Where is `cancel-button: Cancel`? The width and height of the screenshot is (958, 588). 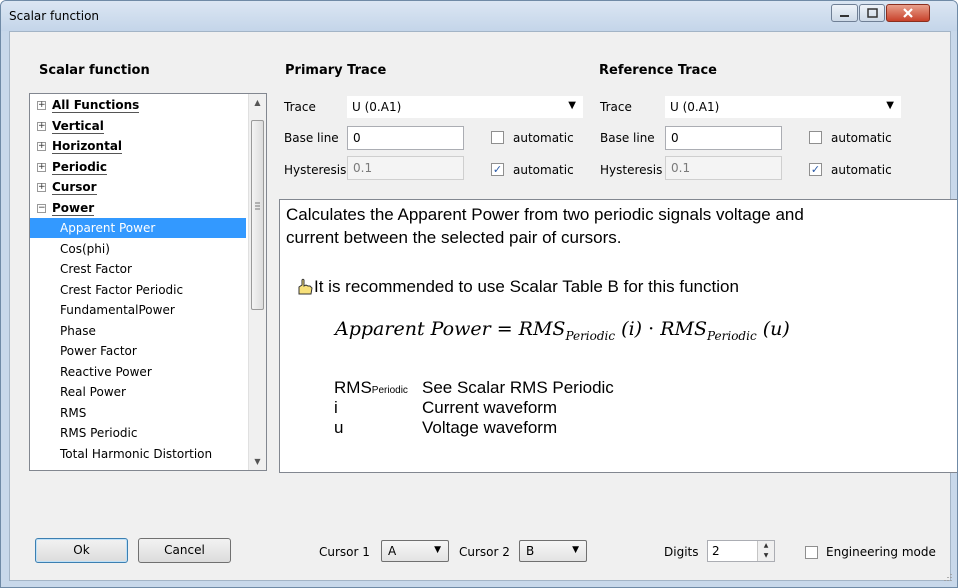 cancel-button: Cancel is located at coordinates (184, 550).